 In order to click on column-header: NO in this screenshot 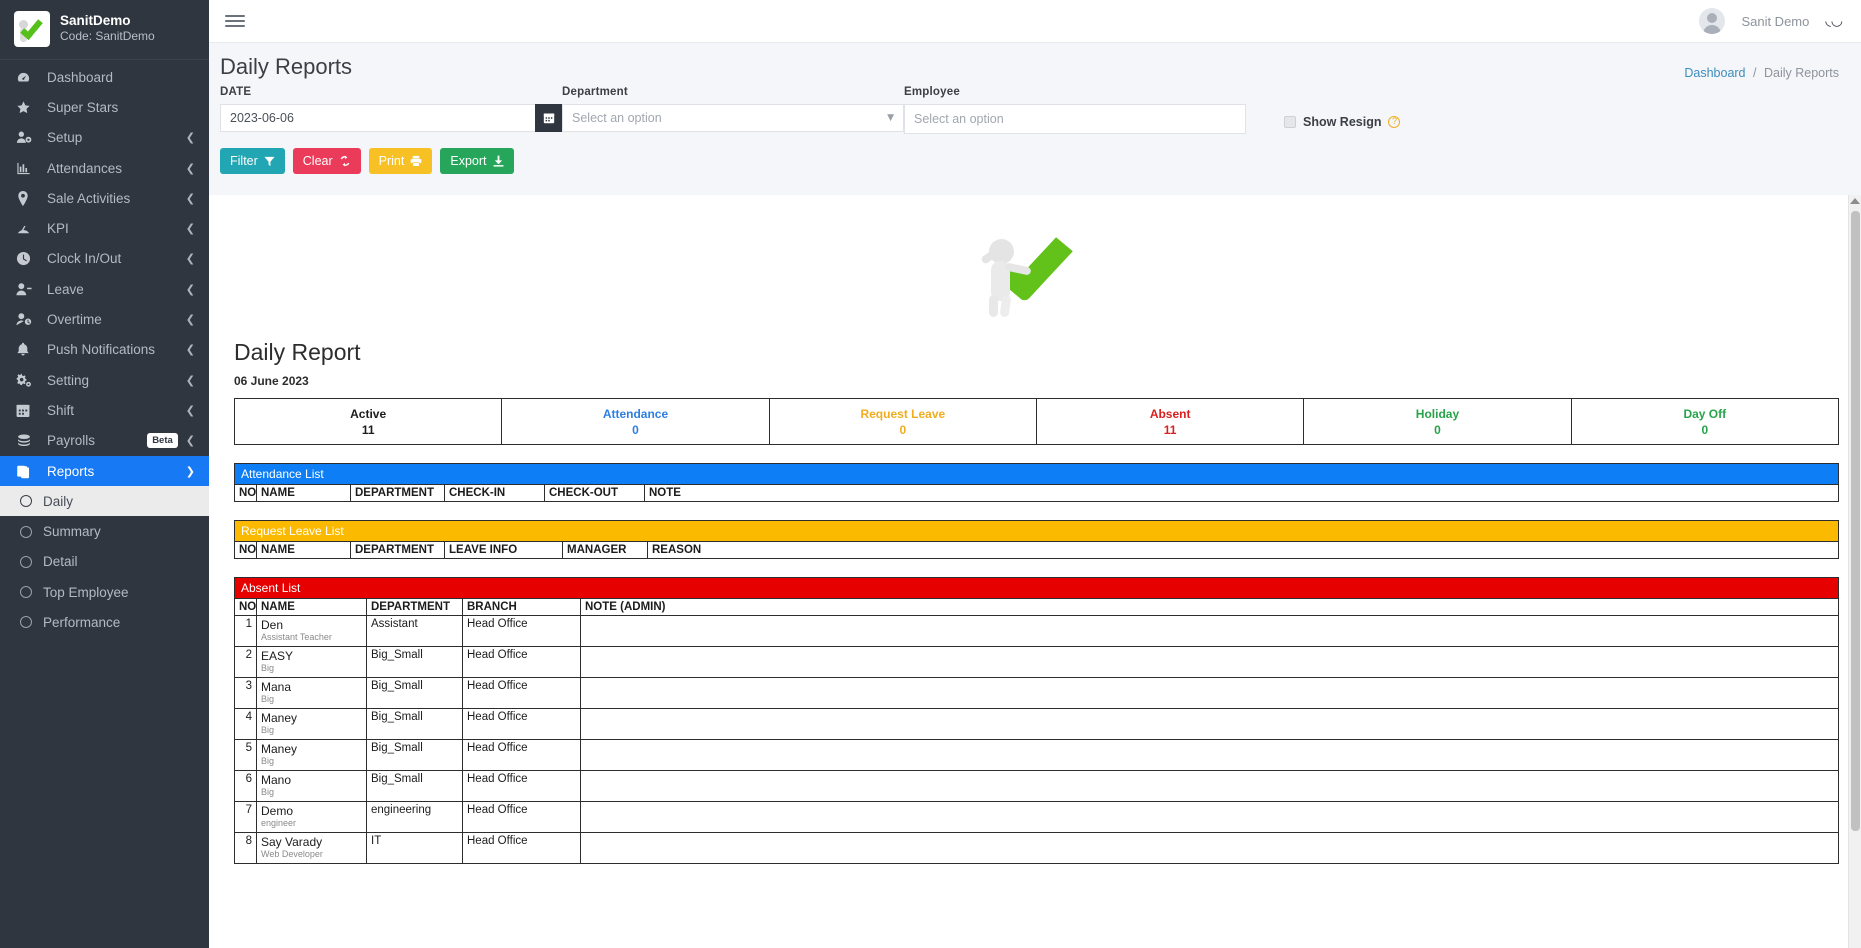, I will do `click(245, 493)`.